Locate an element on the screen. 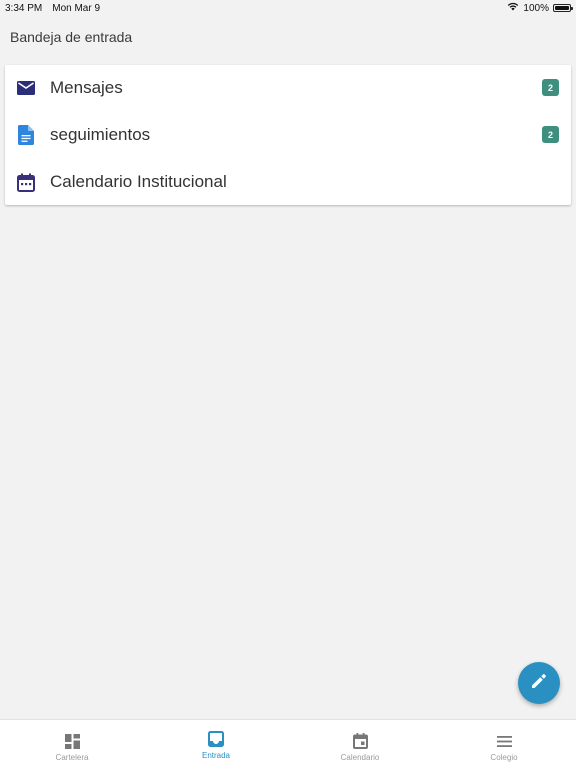 The height and width of the screenshot is (768, 576). nav-label: Colegio is located at coordinates (504, 757).